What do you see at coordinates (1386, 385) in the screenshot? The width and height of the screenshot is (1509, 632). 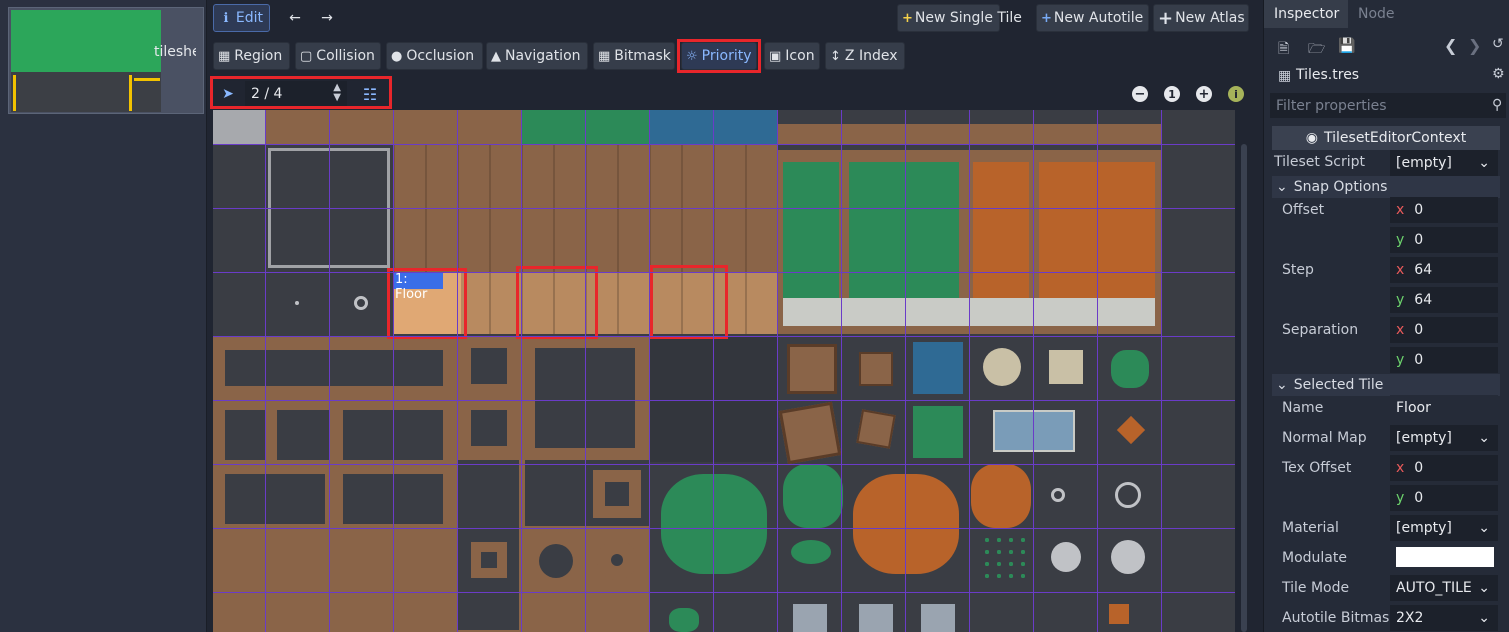 I see `selected-tile-section: ⌄ Selected Tile` at bounding box center [1386, 385].